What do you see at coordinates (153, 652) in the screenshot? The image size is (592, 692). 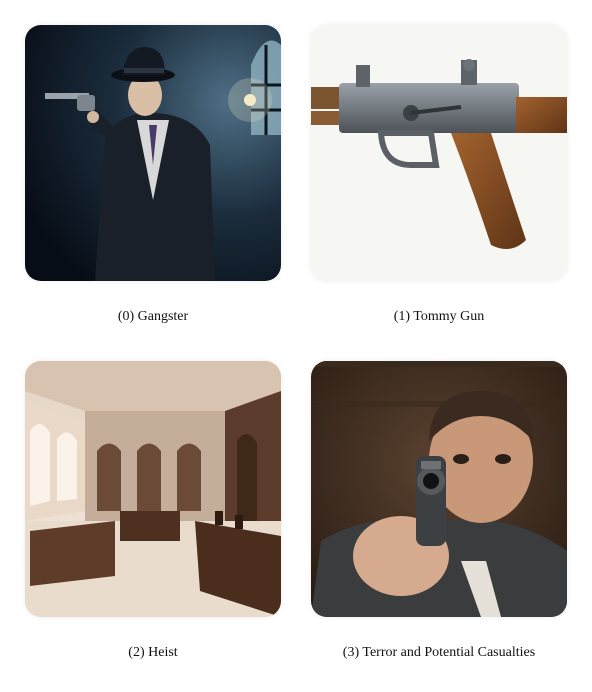 I see `caption-heist: (2) Heist` at bounding box center [153, 652].